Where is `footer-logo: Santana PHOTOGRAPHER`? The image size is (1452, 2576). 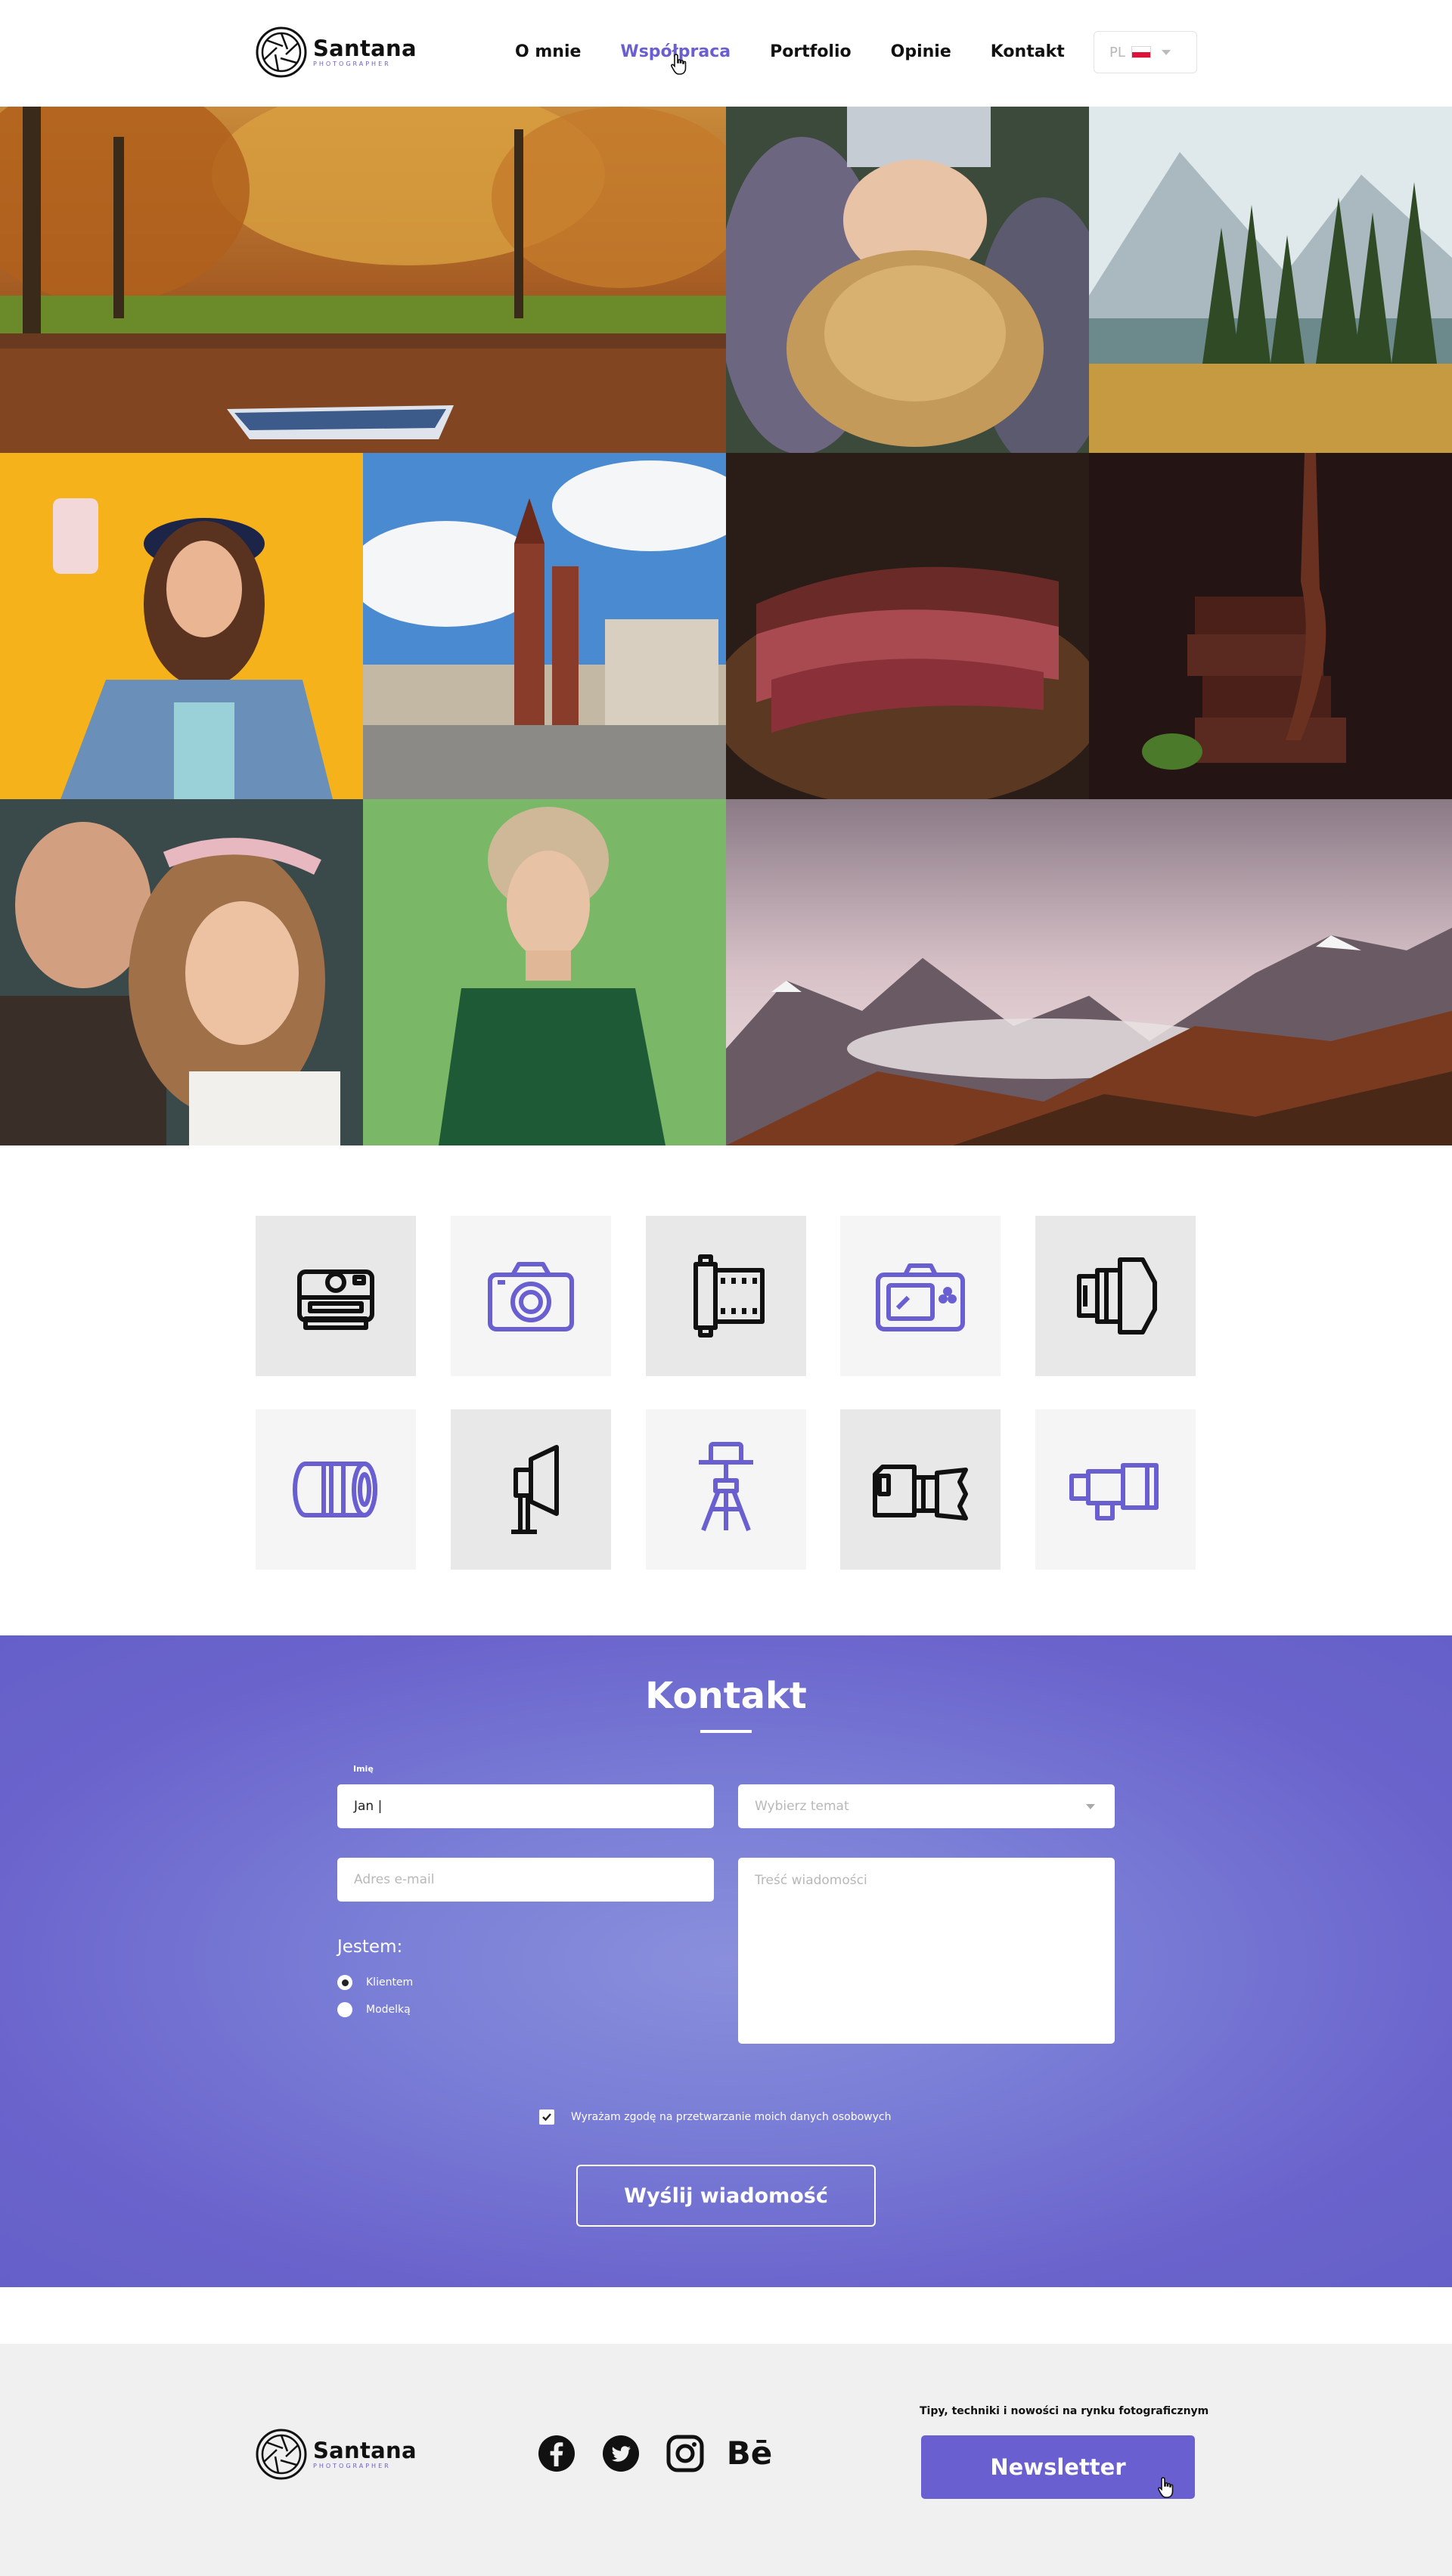
footer-logo: Santana PHOTOGRAPHER is located at coordinates (336, 2454).